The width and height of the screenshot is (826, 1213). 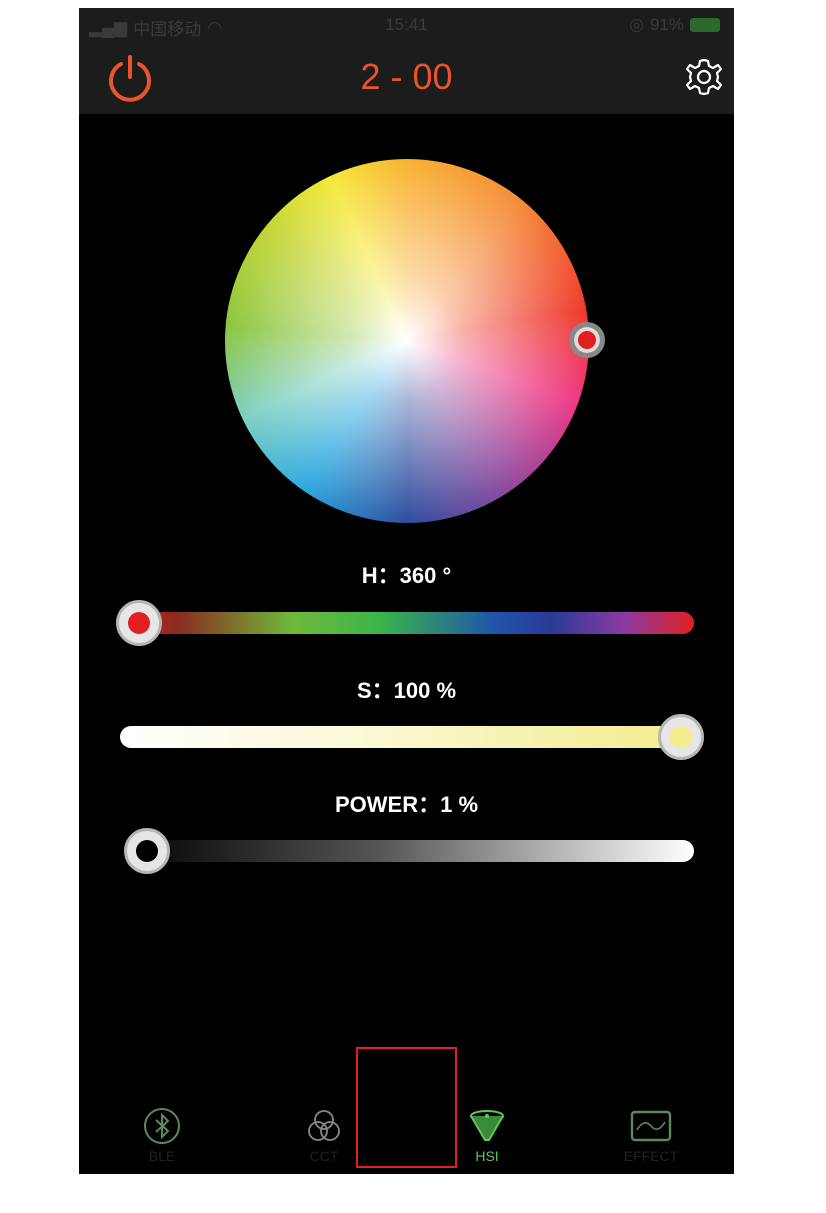 I want to click on power-slider, so click(x=407, y=851).